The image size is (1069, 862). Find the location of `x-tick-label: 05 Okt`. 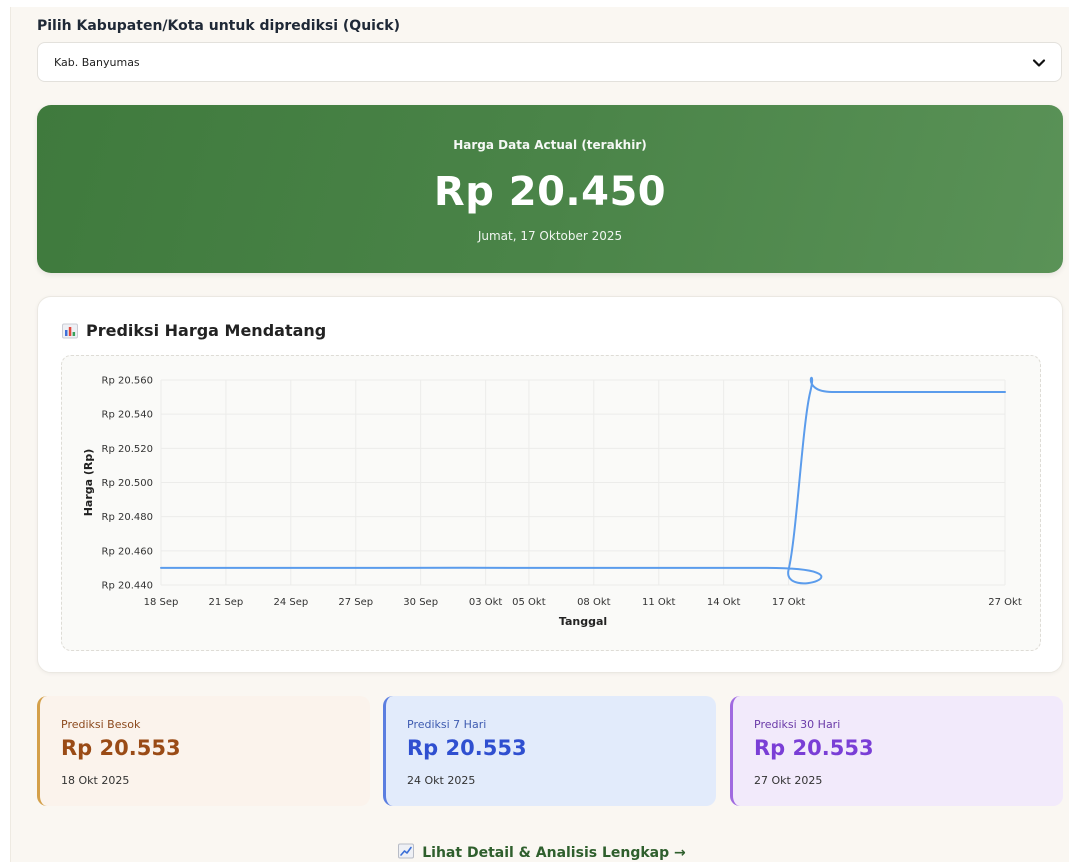

x-tick-label: 05 Okt is located at coordinates (529, 602).